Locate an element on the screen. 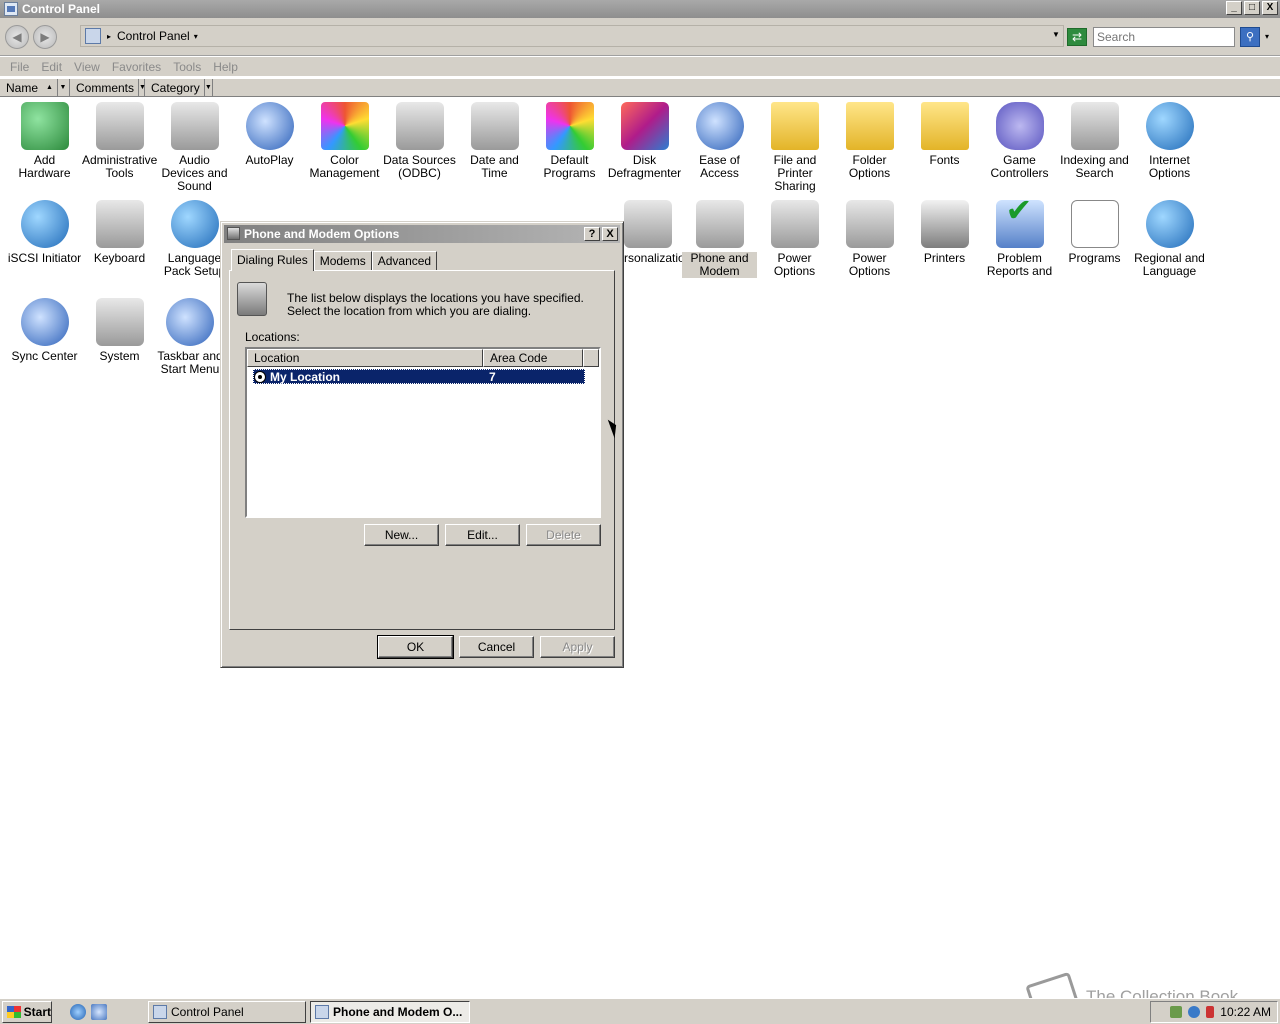 Image resolution: width=1280 pixels, height=1024 pixels. apply-button: Apply is located at coordinates (577, 647).